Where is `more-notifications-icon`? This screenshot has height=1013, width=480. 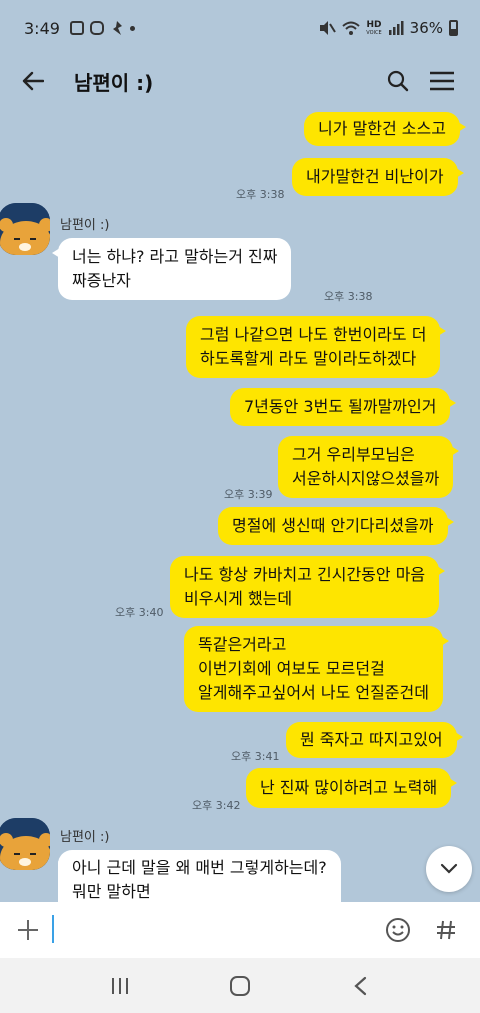 more-notifications-icon is located at coordinates (132, 28).